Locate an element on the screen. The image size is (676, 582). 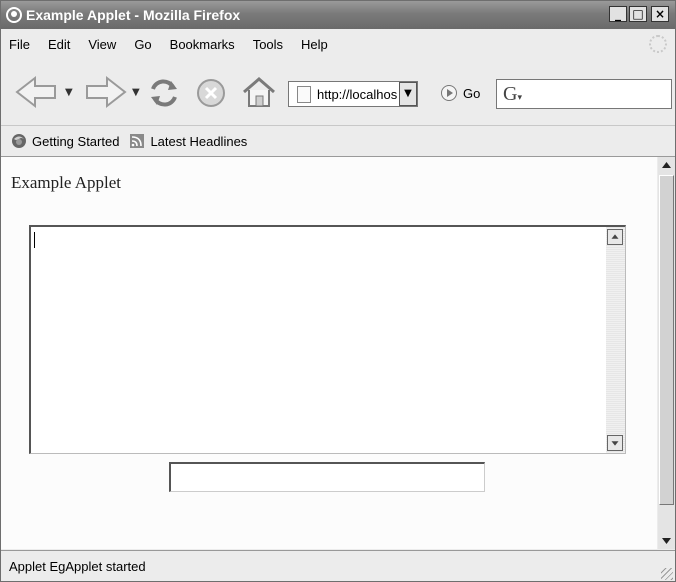
status-bar: Applet EgApplet started is located at coordinates (338, 565).